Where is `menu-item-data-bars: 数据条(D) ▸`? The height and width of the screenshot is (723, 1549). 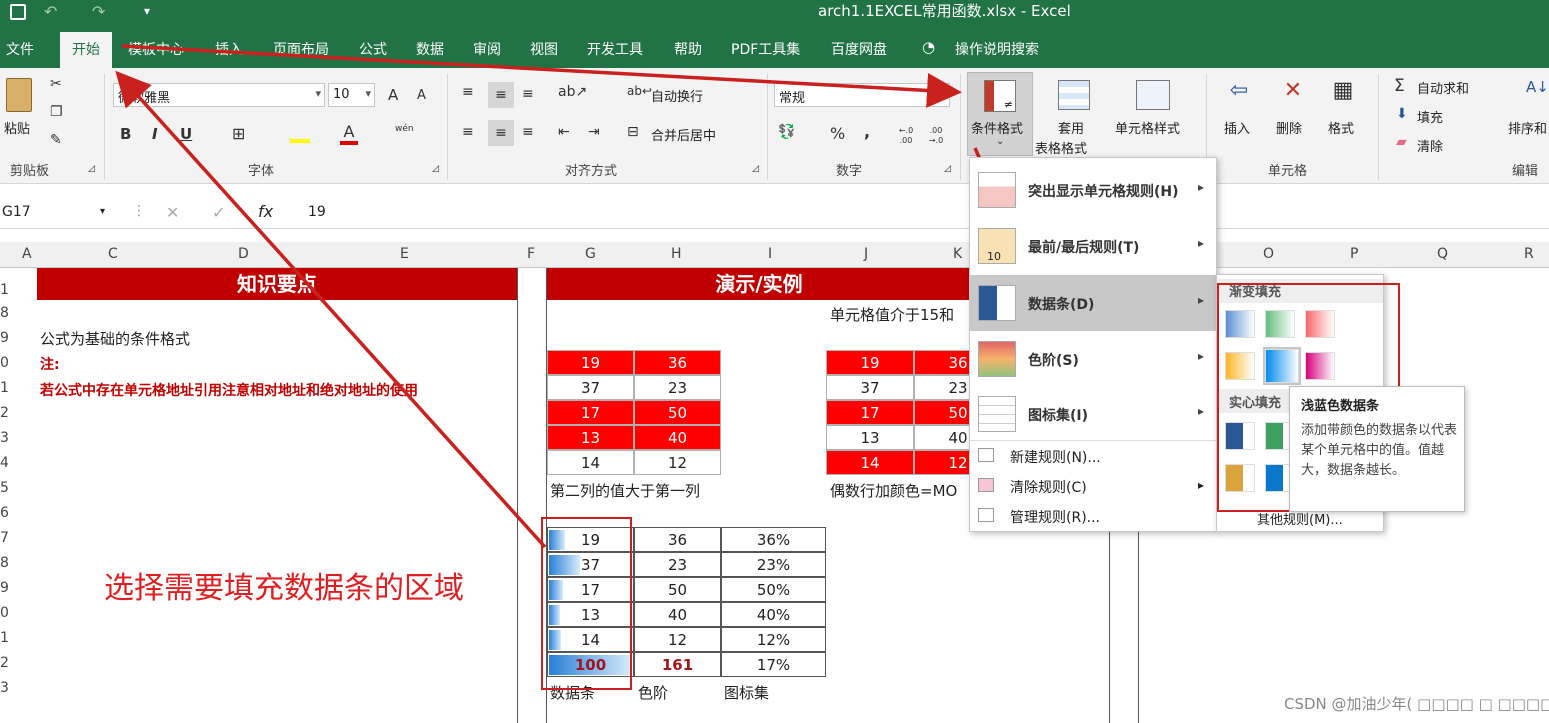
menu-item-data-bars: 数据条(D) ▸ is located at coordinates (1093, 303).